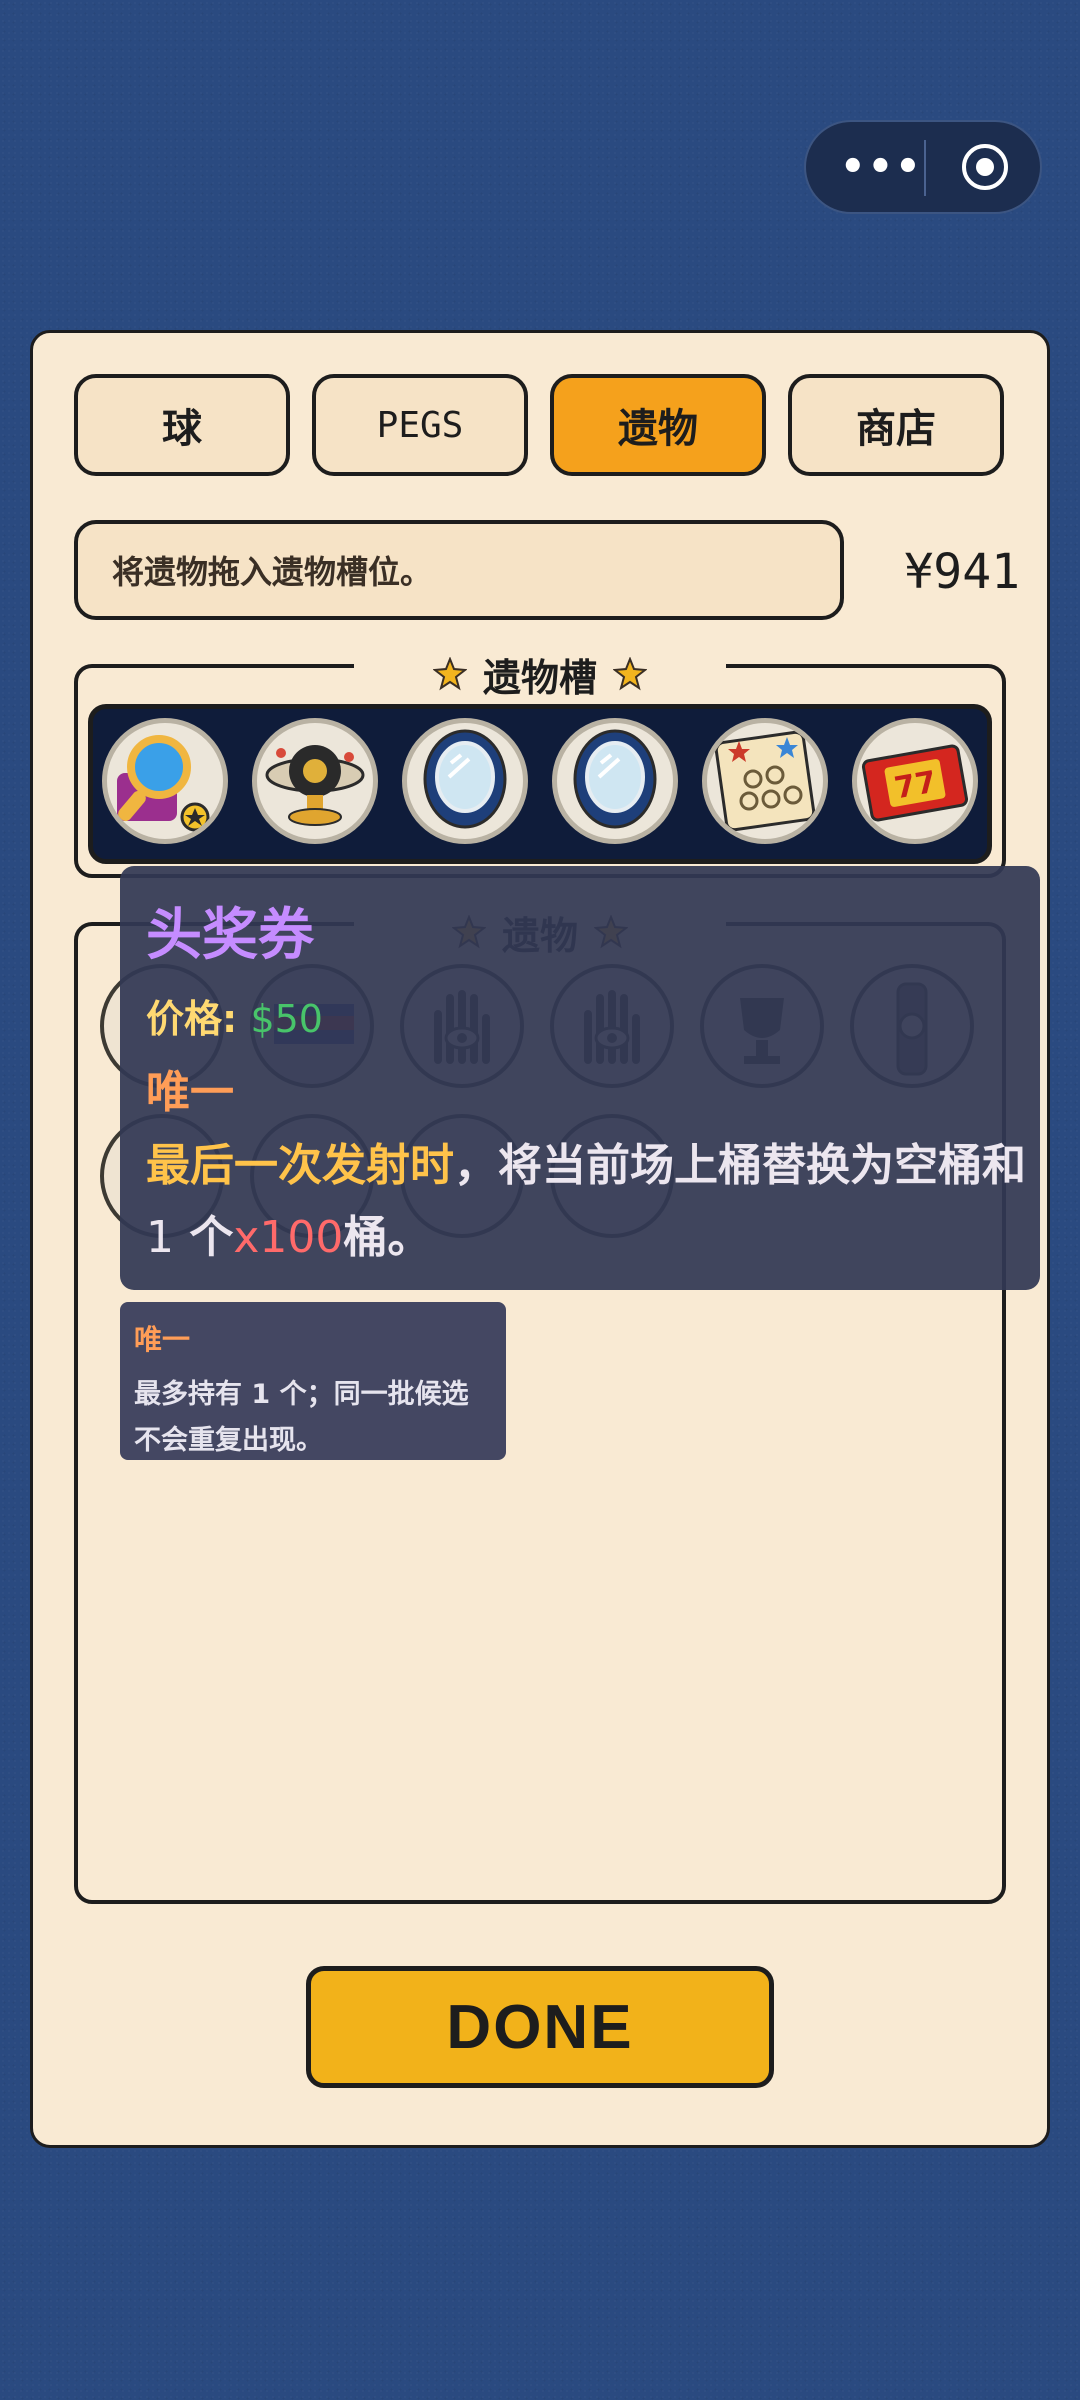 This screenshot has width=1080, height=2400. I want to click on tab-relics: 遗物, so click(658, 425).